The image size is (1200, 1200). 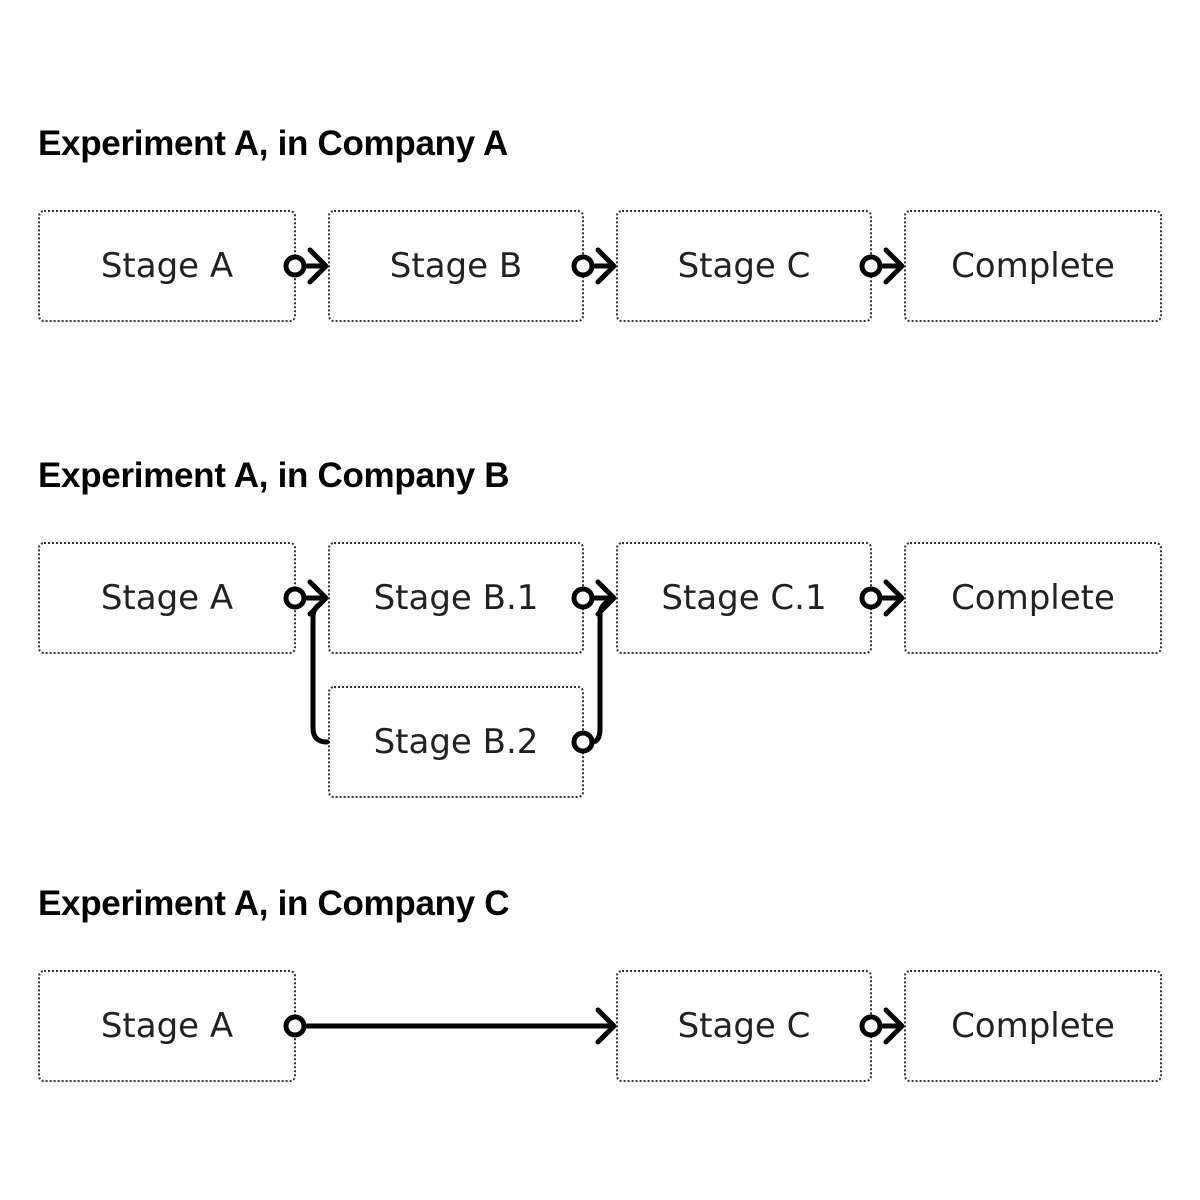 I want to click on stage-box-b-stage-c1: Stage C.1, so click(x=744, y=598).